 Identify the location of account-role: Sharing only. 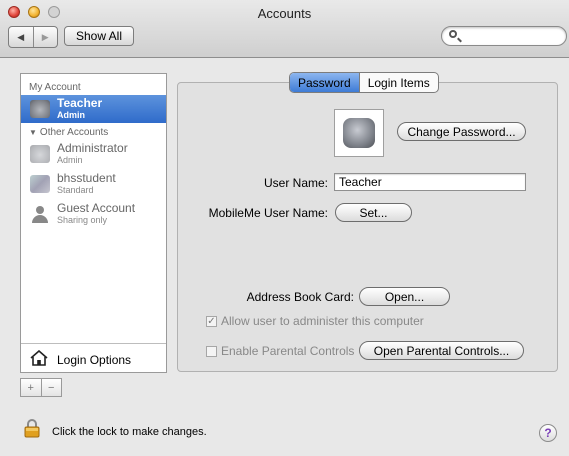
(82, 220).